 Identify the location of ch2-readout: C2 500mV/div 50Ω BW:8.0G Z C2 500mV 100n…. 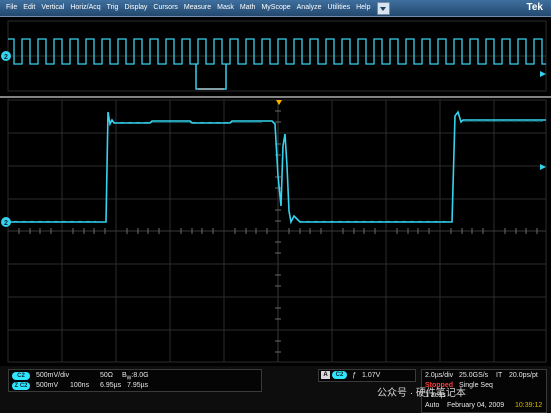
(135, 380).